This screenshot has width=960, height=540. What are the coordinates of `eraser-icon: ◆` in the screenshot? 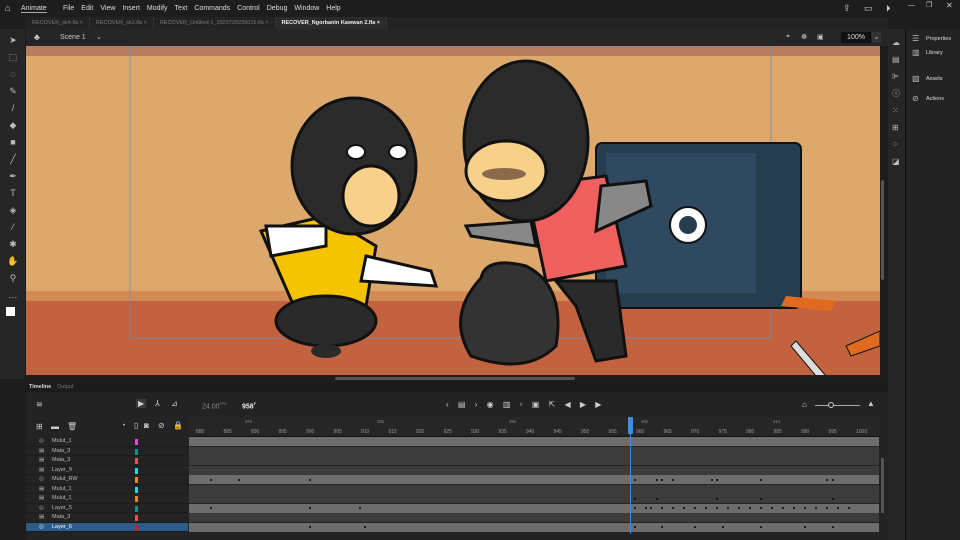 It's located at (13, 125).